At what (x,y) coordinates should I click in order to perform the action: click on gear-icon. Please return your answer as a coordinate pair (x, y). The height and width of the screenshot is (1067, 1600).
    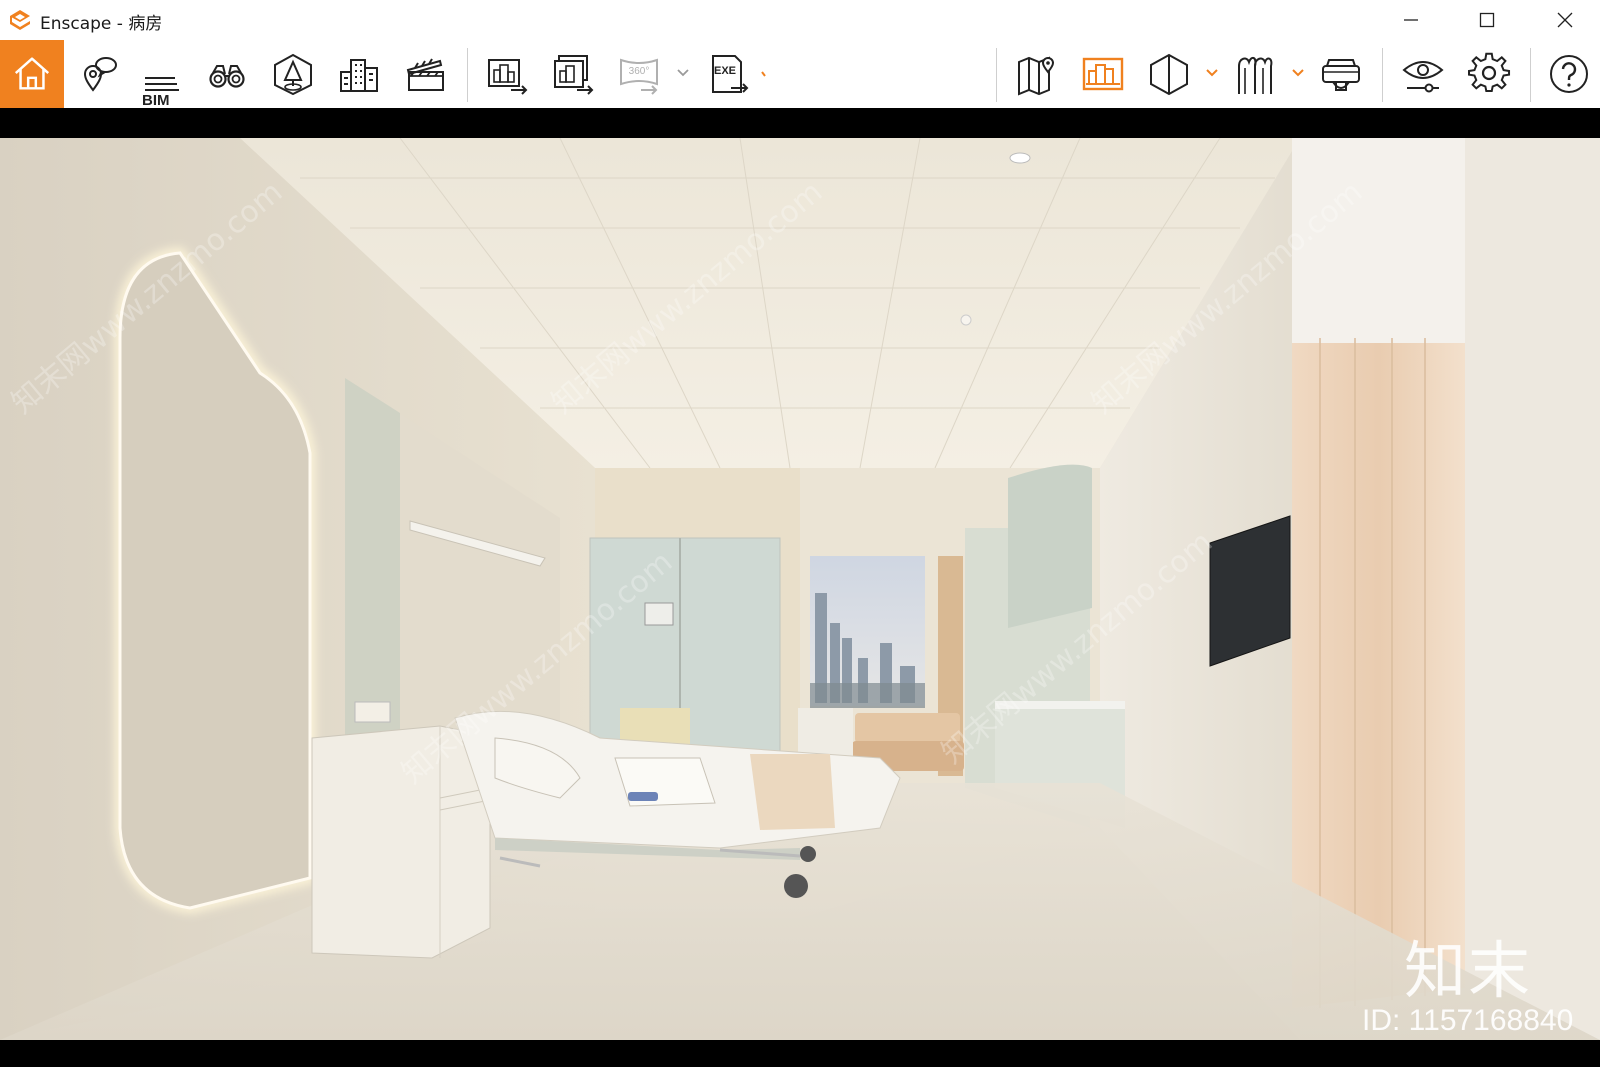
    Looking at the image, I should click on (1489, 72).